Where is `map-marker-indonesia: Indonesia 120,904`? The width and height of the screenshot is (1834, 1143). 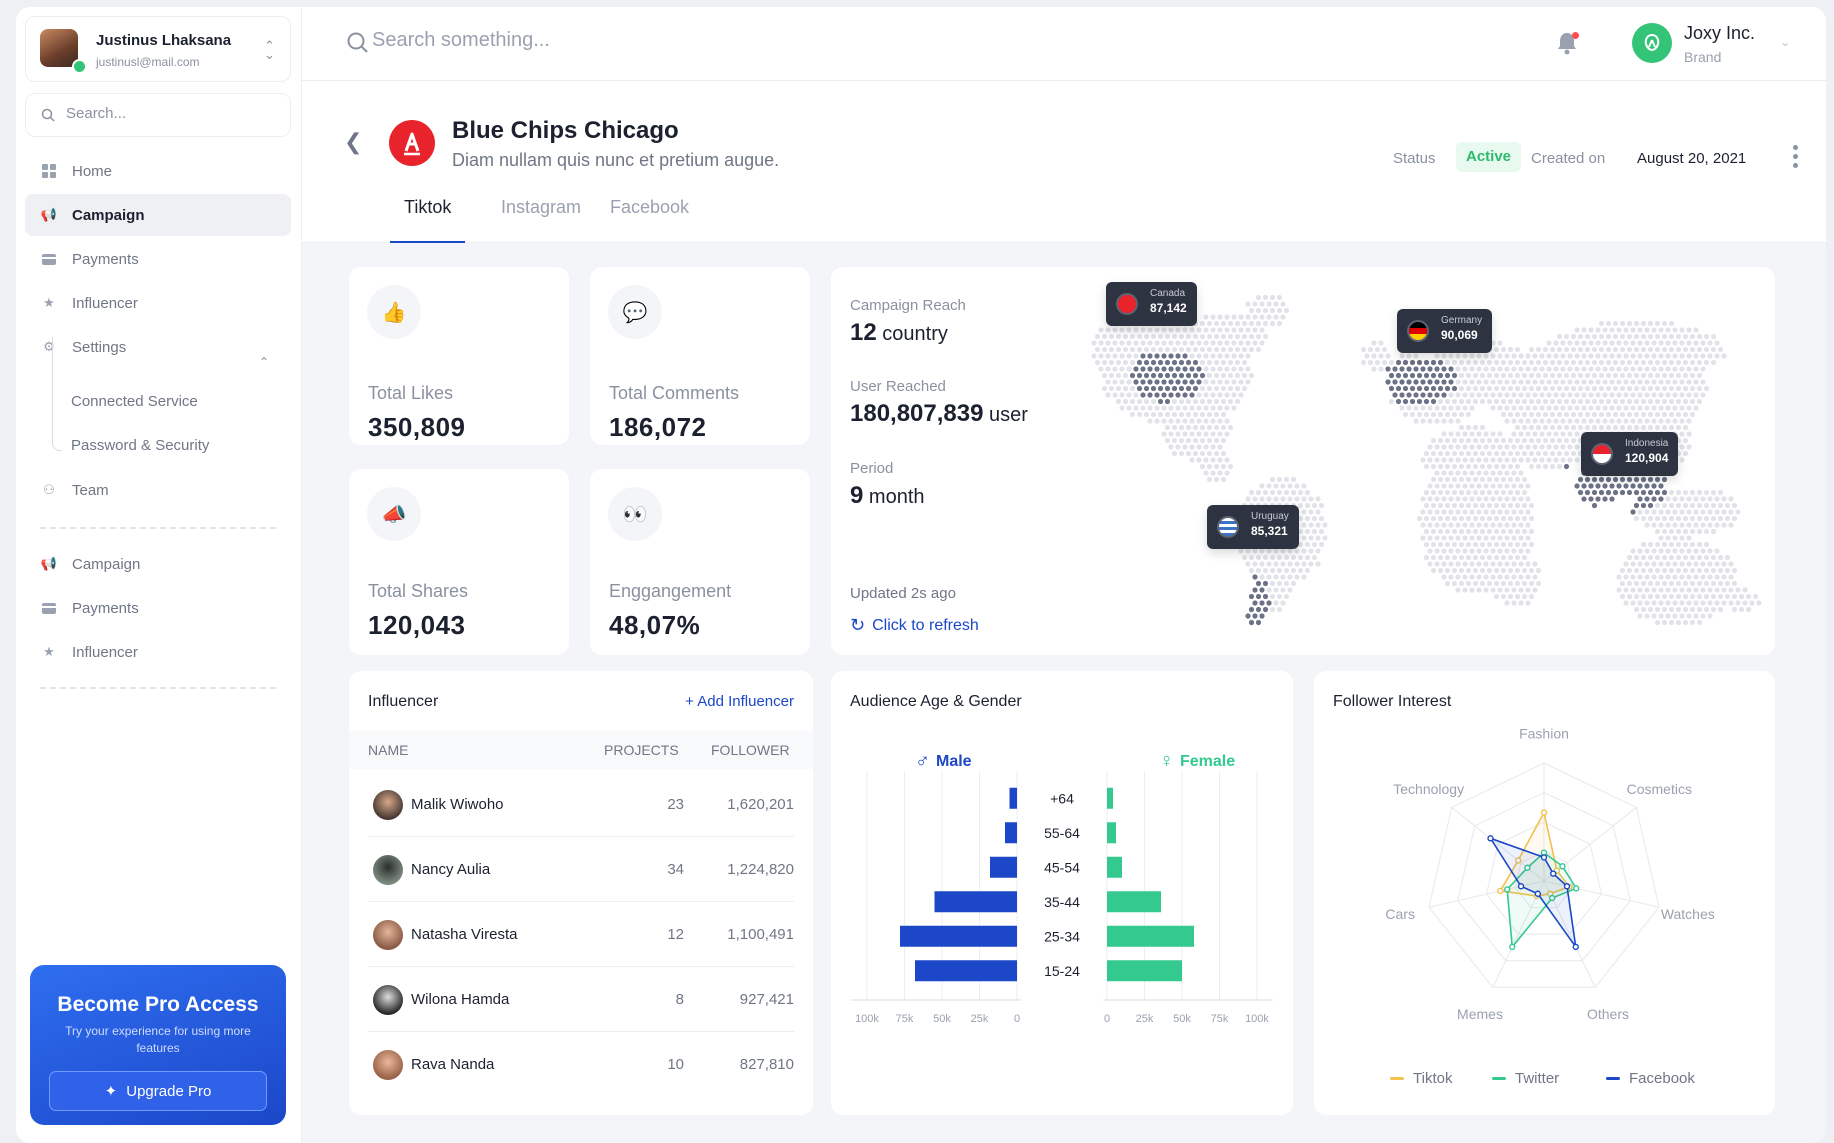
map-marker-indonesia: Indonesia 120,904 is located at coordinates (1630, 454).